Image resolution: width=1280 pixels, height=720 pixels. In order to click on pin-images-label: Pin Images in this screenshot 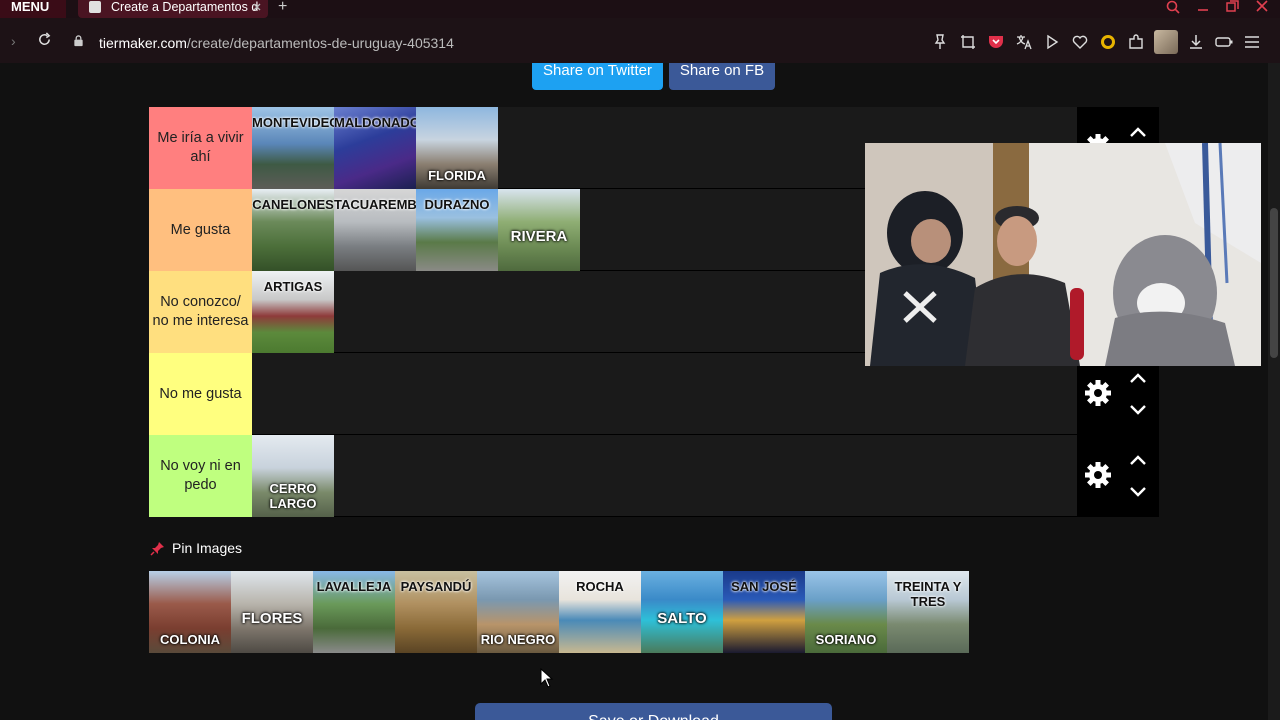, I will do `click(207, 548)`.